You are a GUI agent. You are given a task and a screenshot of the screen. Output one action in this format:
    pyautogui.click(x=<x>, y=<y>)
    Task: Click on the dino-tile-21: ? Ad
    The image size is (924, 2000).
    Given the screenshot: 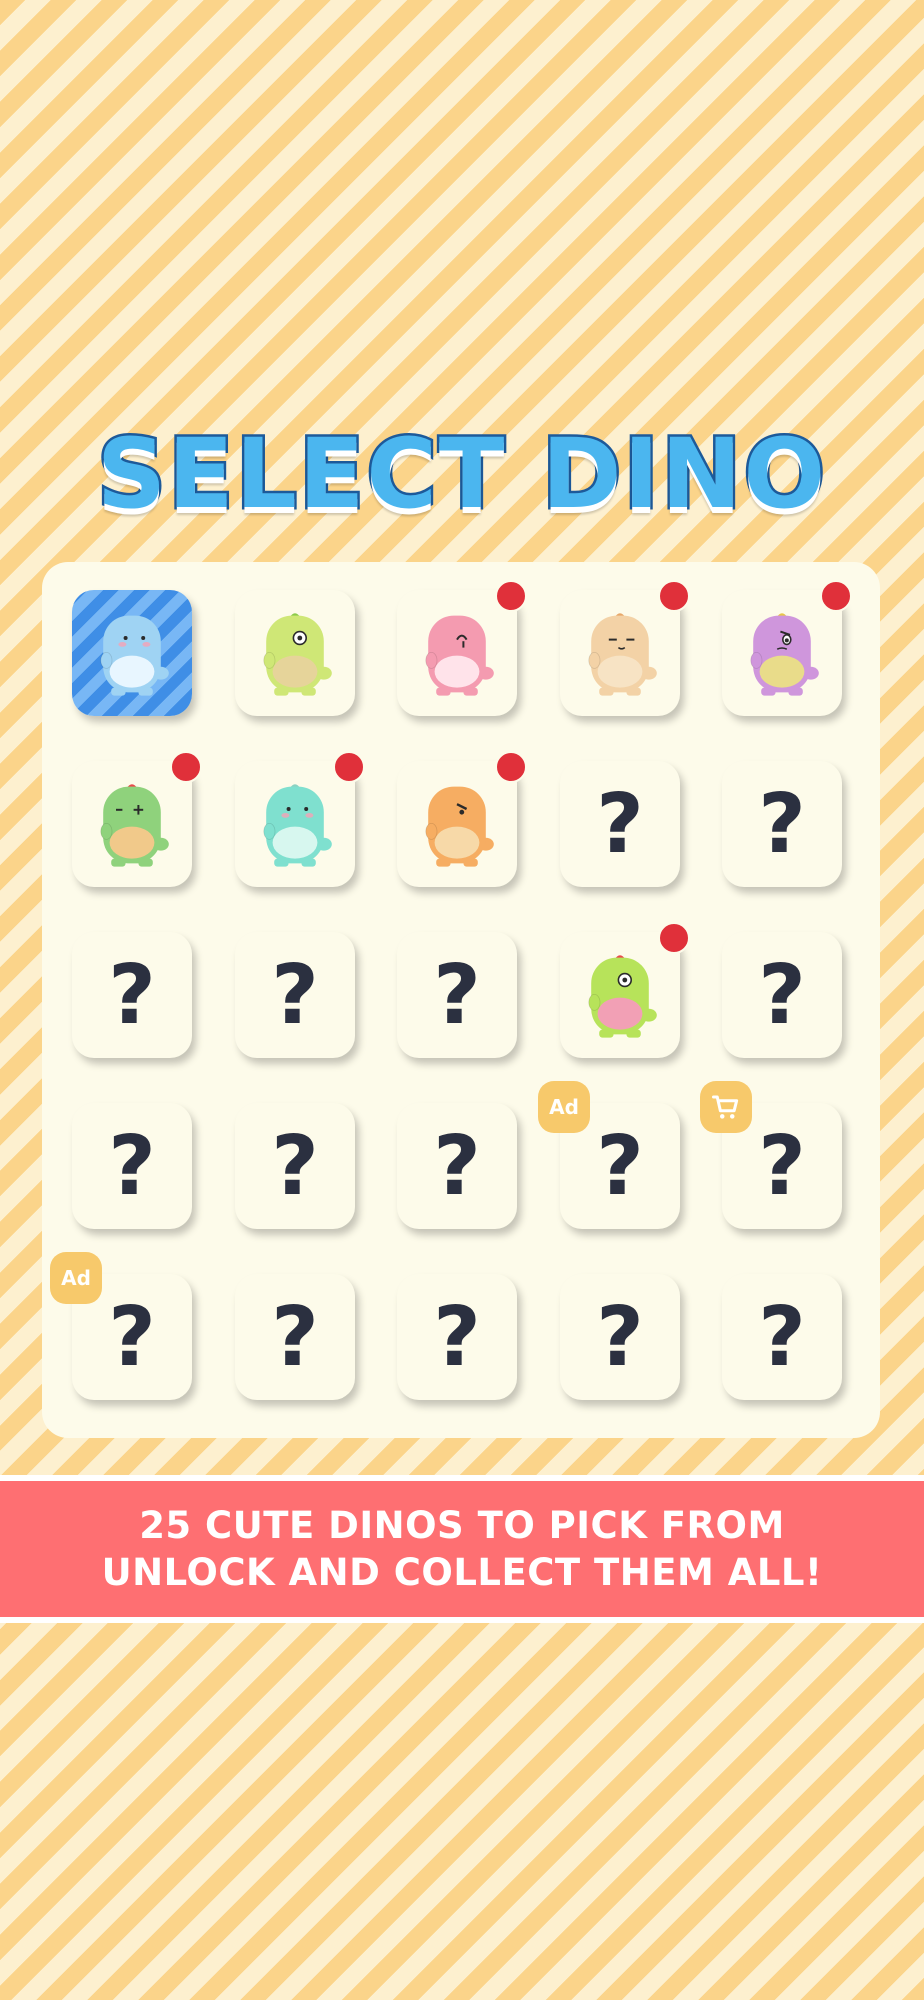 What is the action you would take?
    pyautogui.click(x=121, y=1326)
    